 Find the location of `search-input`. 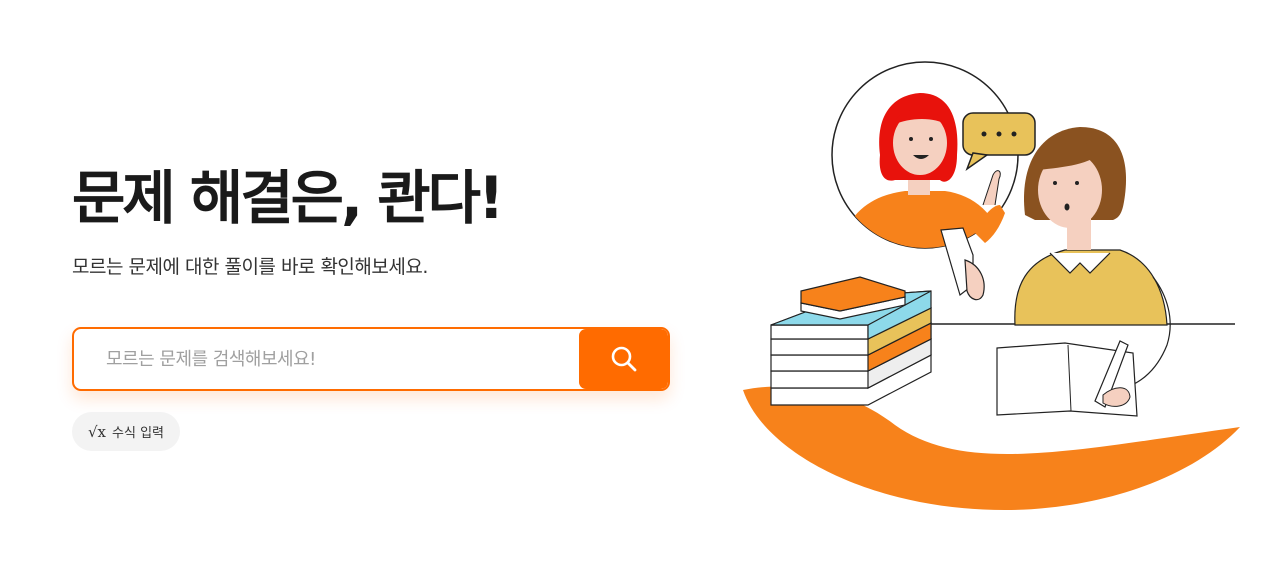

search-input is located at coordinates (328, 359).